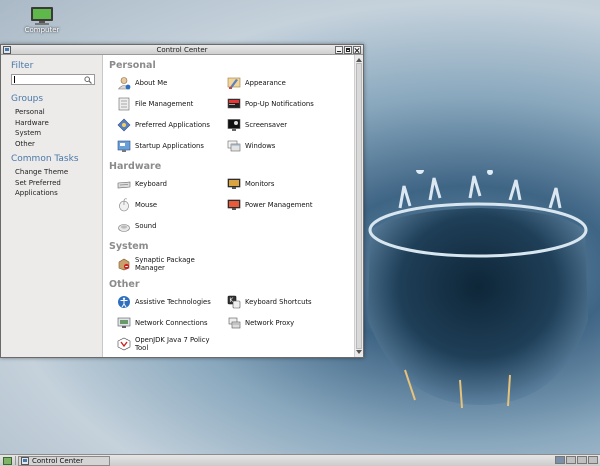  I want to click on section-hardware-heading: Hardware, so click(135, 166).